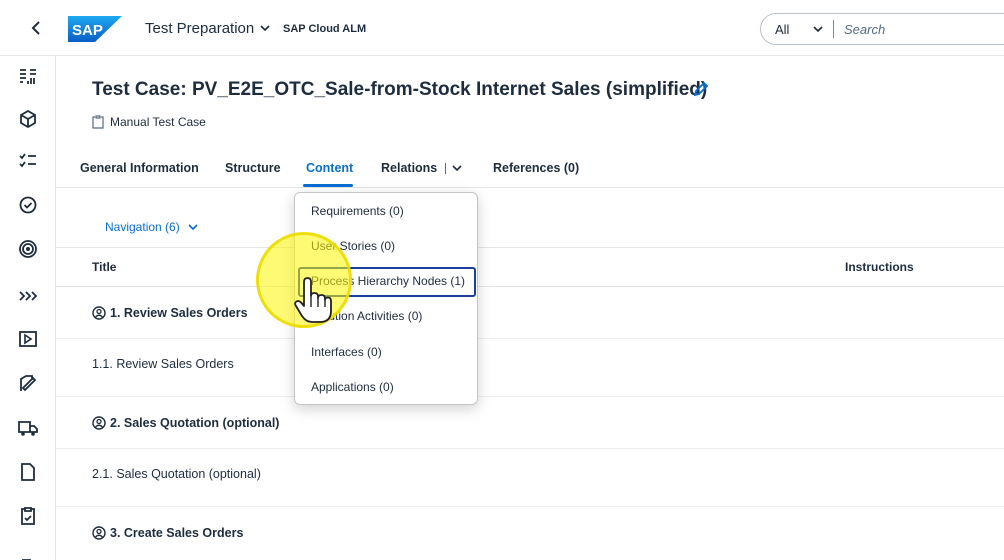 Image resolution: width=1004 pixels, height=560 pixels. What do you see at coordinates (787, 29) in the screenshot?
I see `search-scope-select: All` at bounding box center [787, 29].